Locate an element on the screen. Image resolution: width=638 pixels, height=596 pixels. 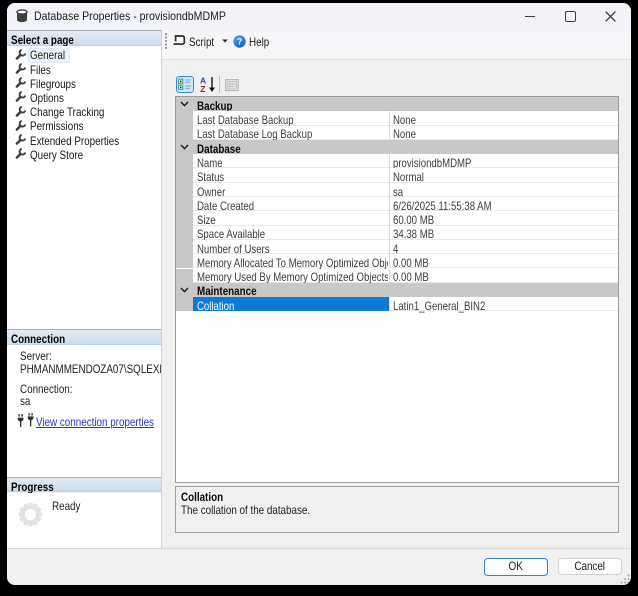
svg-text: Z is located at coordinates (202, 89).